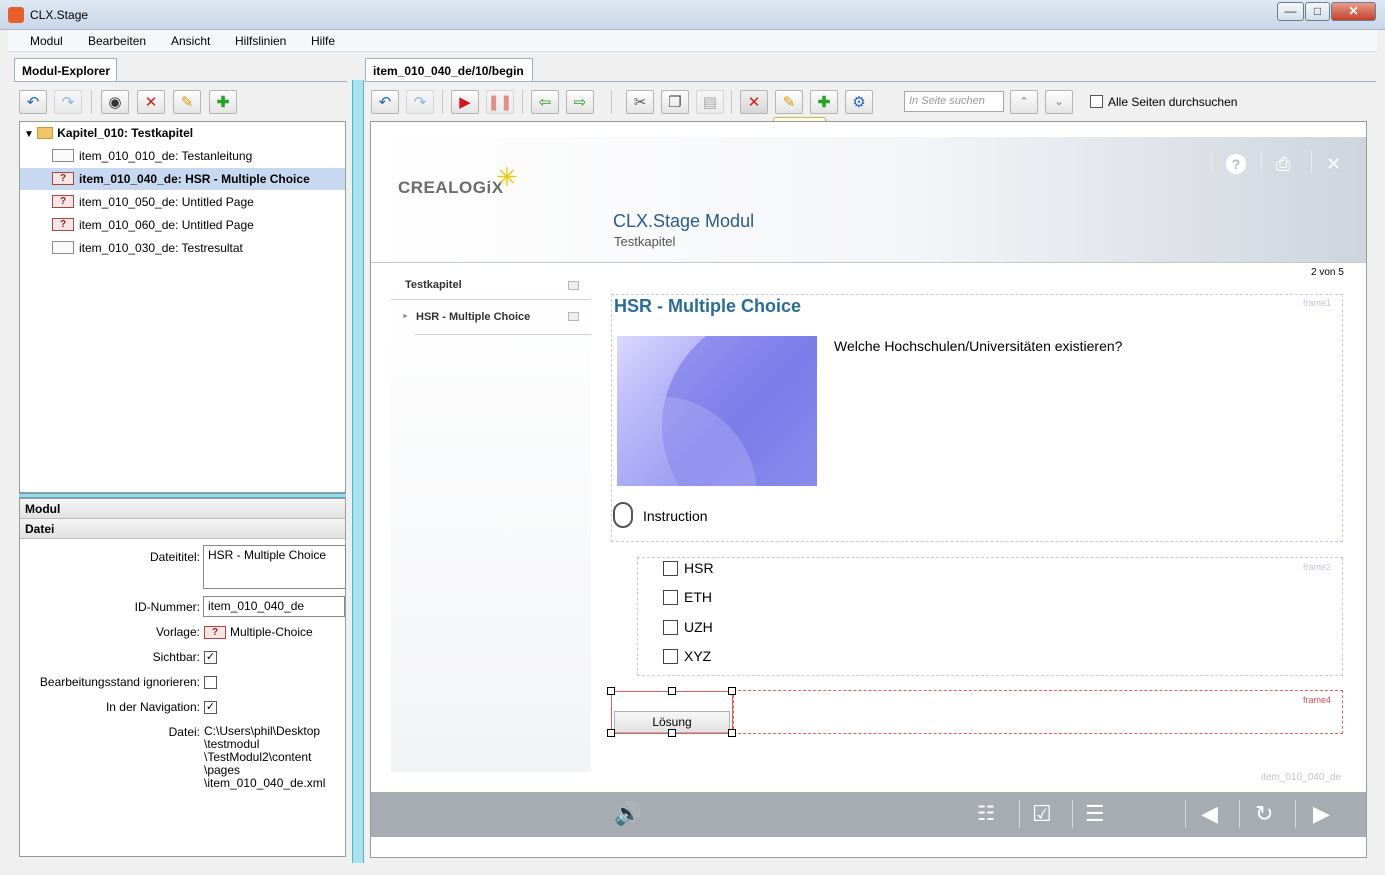 This screenshot has height=875, width=1385. I want to click on option-label: HSR, so click(699, 568).